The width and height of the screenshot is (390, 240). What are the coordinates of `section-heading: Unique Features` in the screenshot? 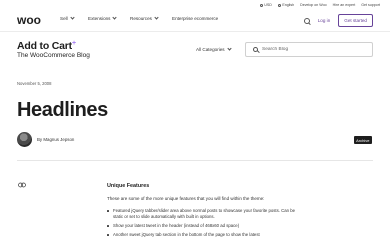 It's located at (128, 186).